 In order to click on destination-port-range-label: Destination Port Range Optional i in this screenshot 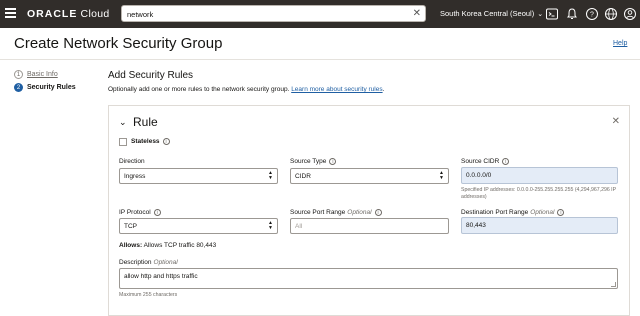, I will do `click(513, 212)`.